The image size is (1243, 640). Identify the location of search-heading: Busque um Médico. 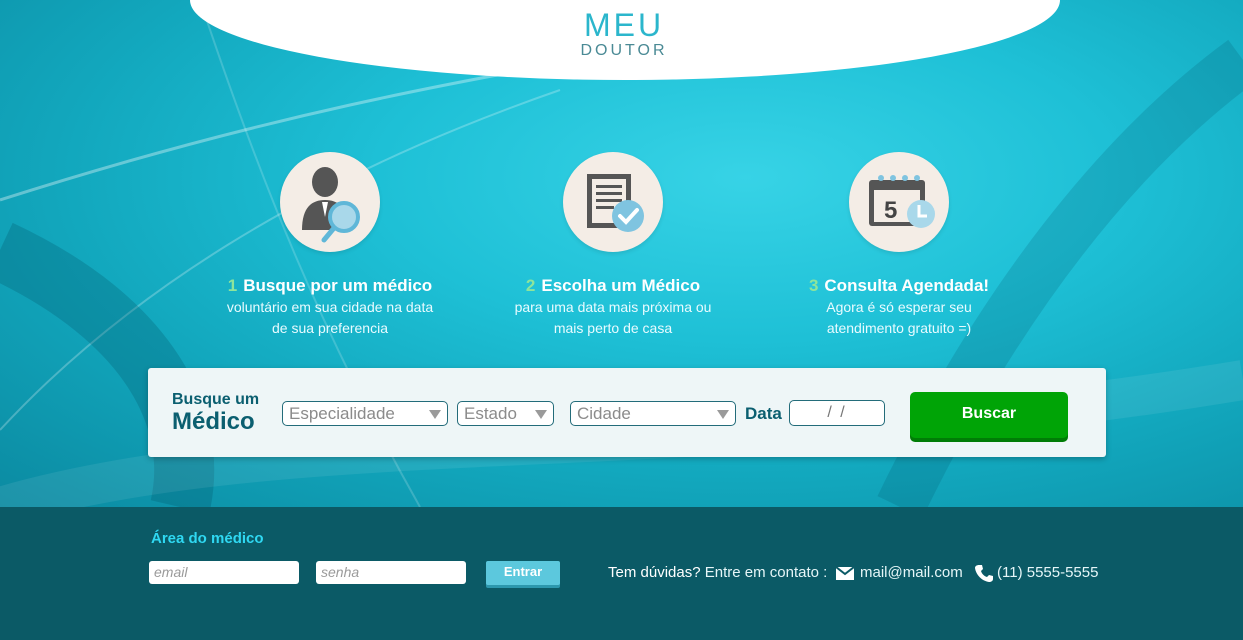
(216, 412).